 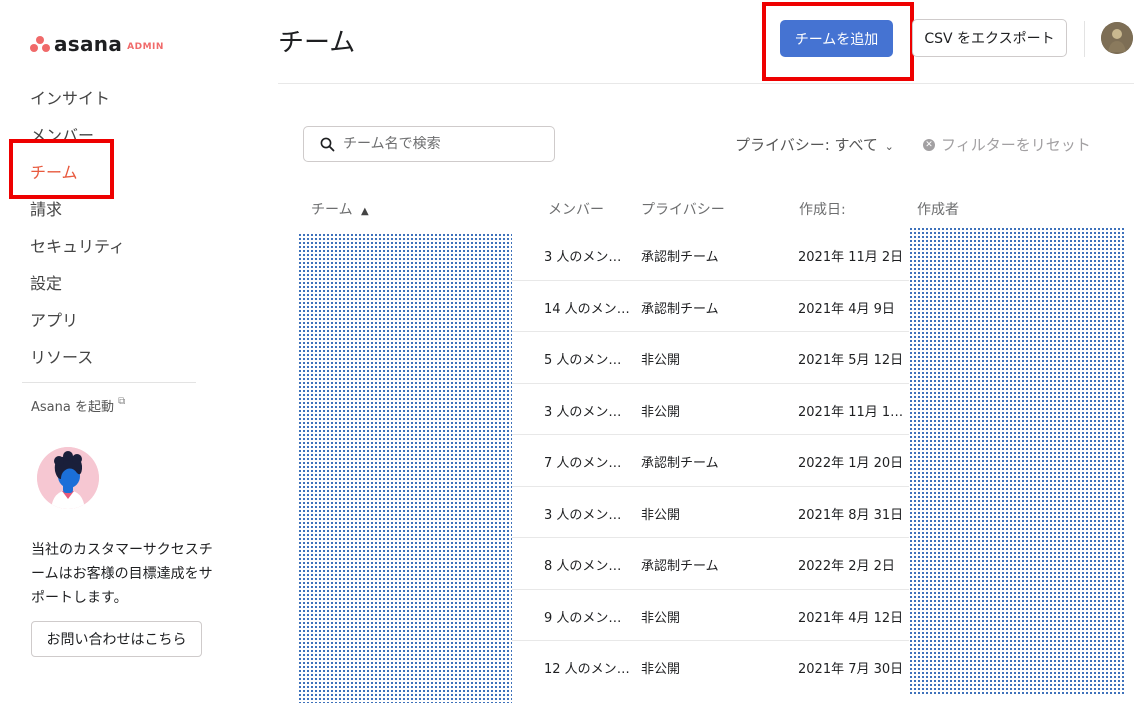 What do you see at coordinates (1016, 145) in the screenshot?
I see `reset-filter-label: フィルターをリセット` at bounding box center [1016, 145].